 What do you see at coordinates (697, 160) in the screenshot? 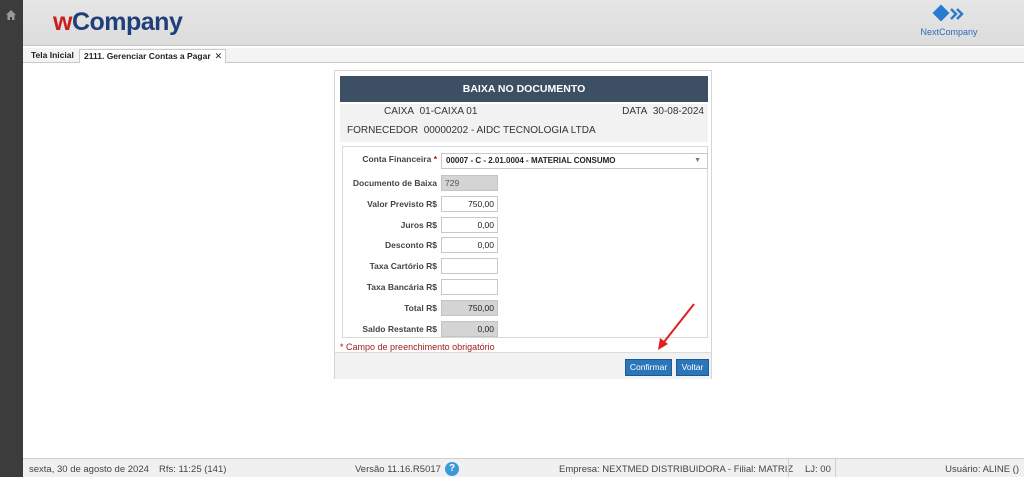
I see `dropdown-caret-icon: ▼` at bounding box center [697, 160].